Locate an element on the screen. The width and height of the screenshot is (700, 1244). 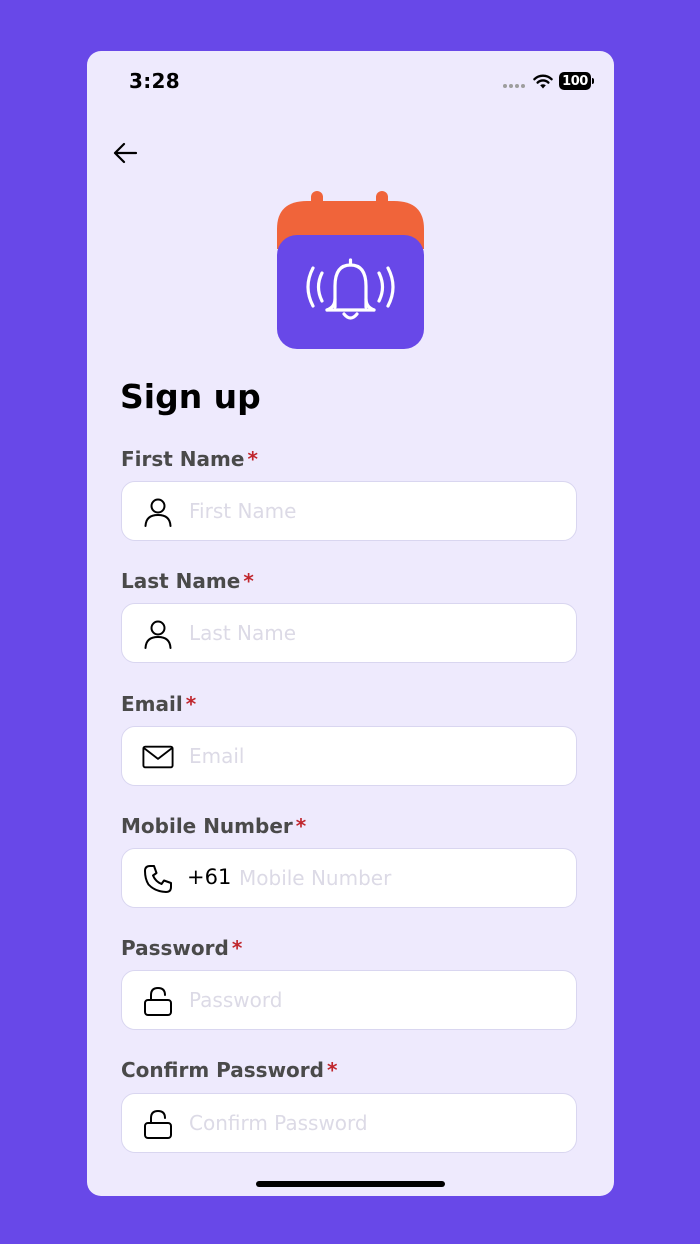
email-label-text: Email is located at coordinates (152, 704).